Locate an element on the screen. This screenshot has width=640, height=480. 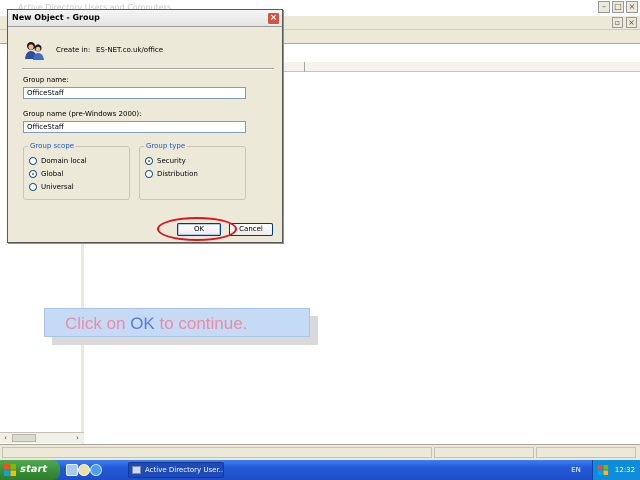
callout-text-part: to continue. is located at coordinates (201, 323).